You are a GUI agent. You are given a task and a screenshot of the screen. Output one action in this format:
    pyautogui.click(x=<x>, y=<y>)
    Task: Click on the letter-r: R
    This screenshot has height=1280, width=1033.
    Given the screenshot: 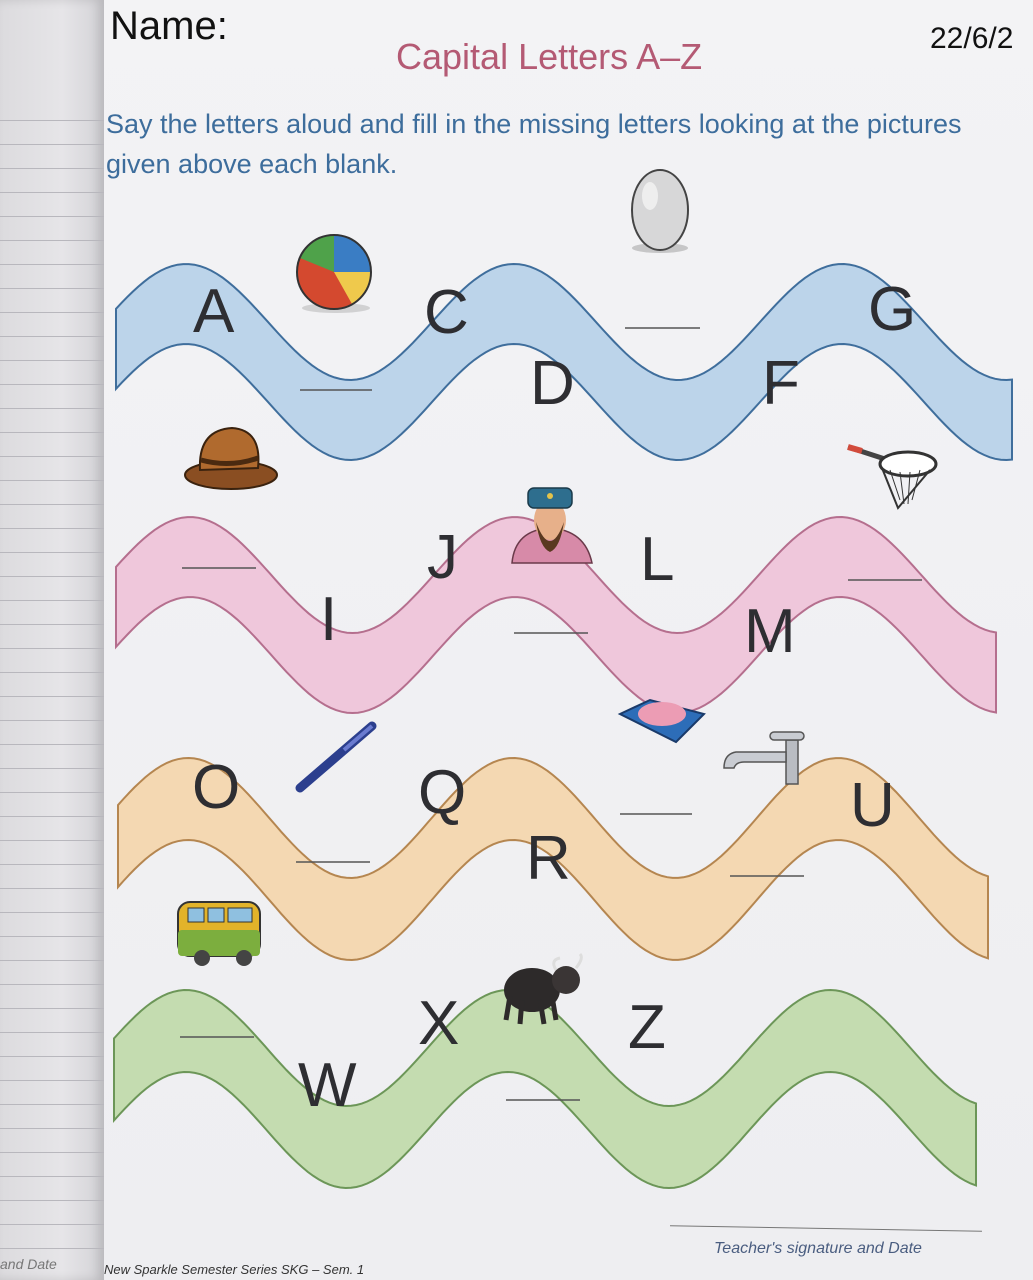 What is the action you would take?
    pyautogui.click(x=548, y=858)
    